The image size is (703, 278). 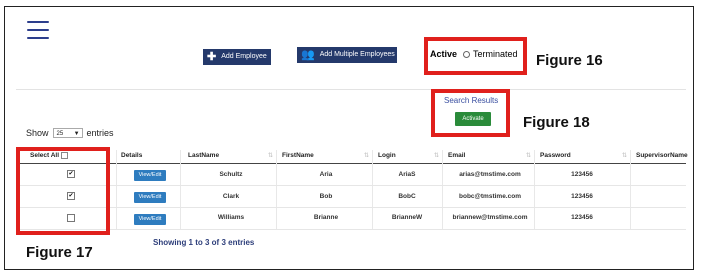 What do you see at coordinates (100, 133) in the screenshot?
I see `entries-label: entries` at bounding box center [100, 133].